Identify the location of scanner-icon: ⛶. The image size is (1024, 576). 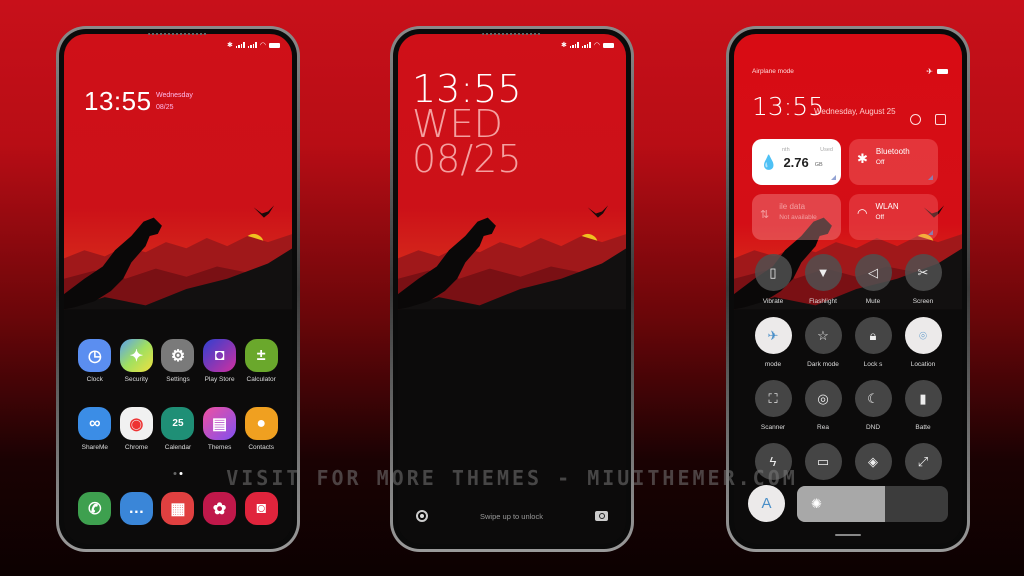
(773, 398).